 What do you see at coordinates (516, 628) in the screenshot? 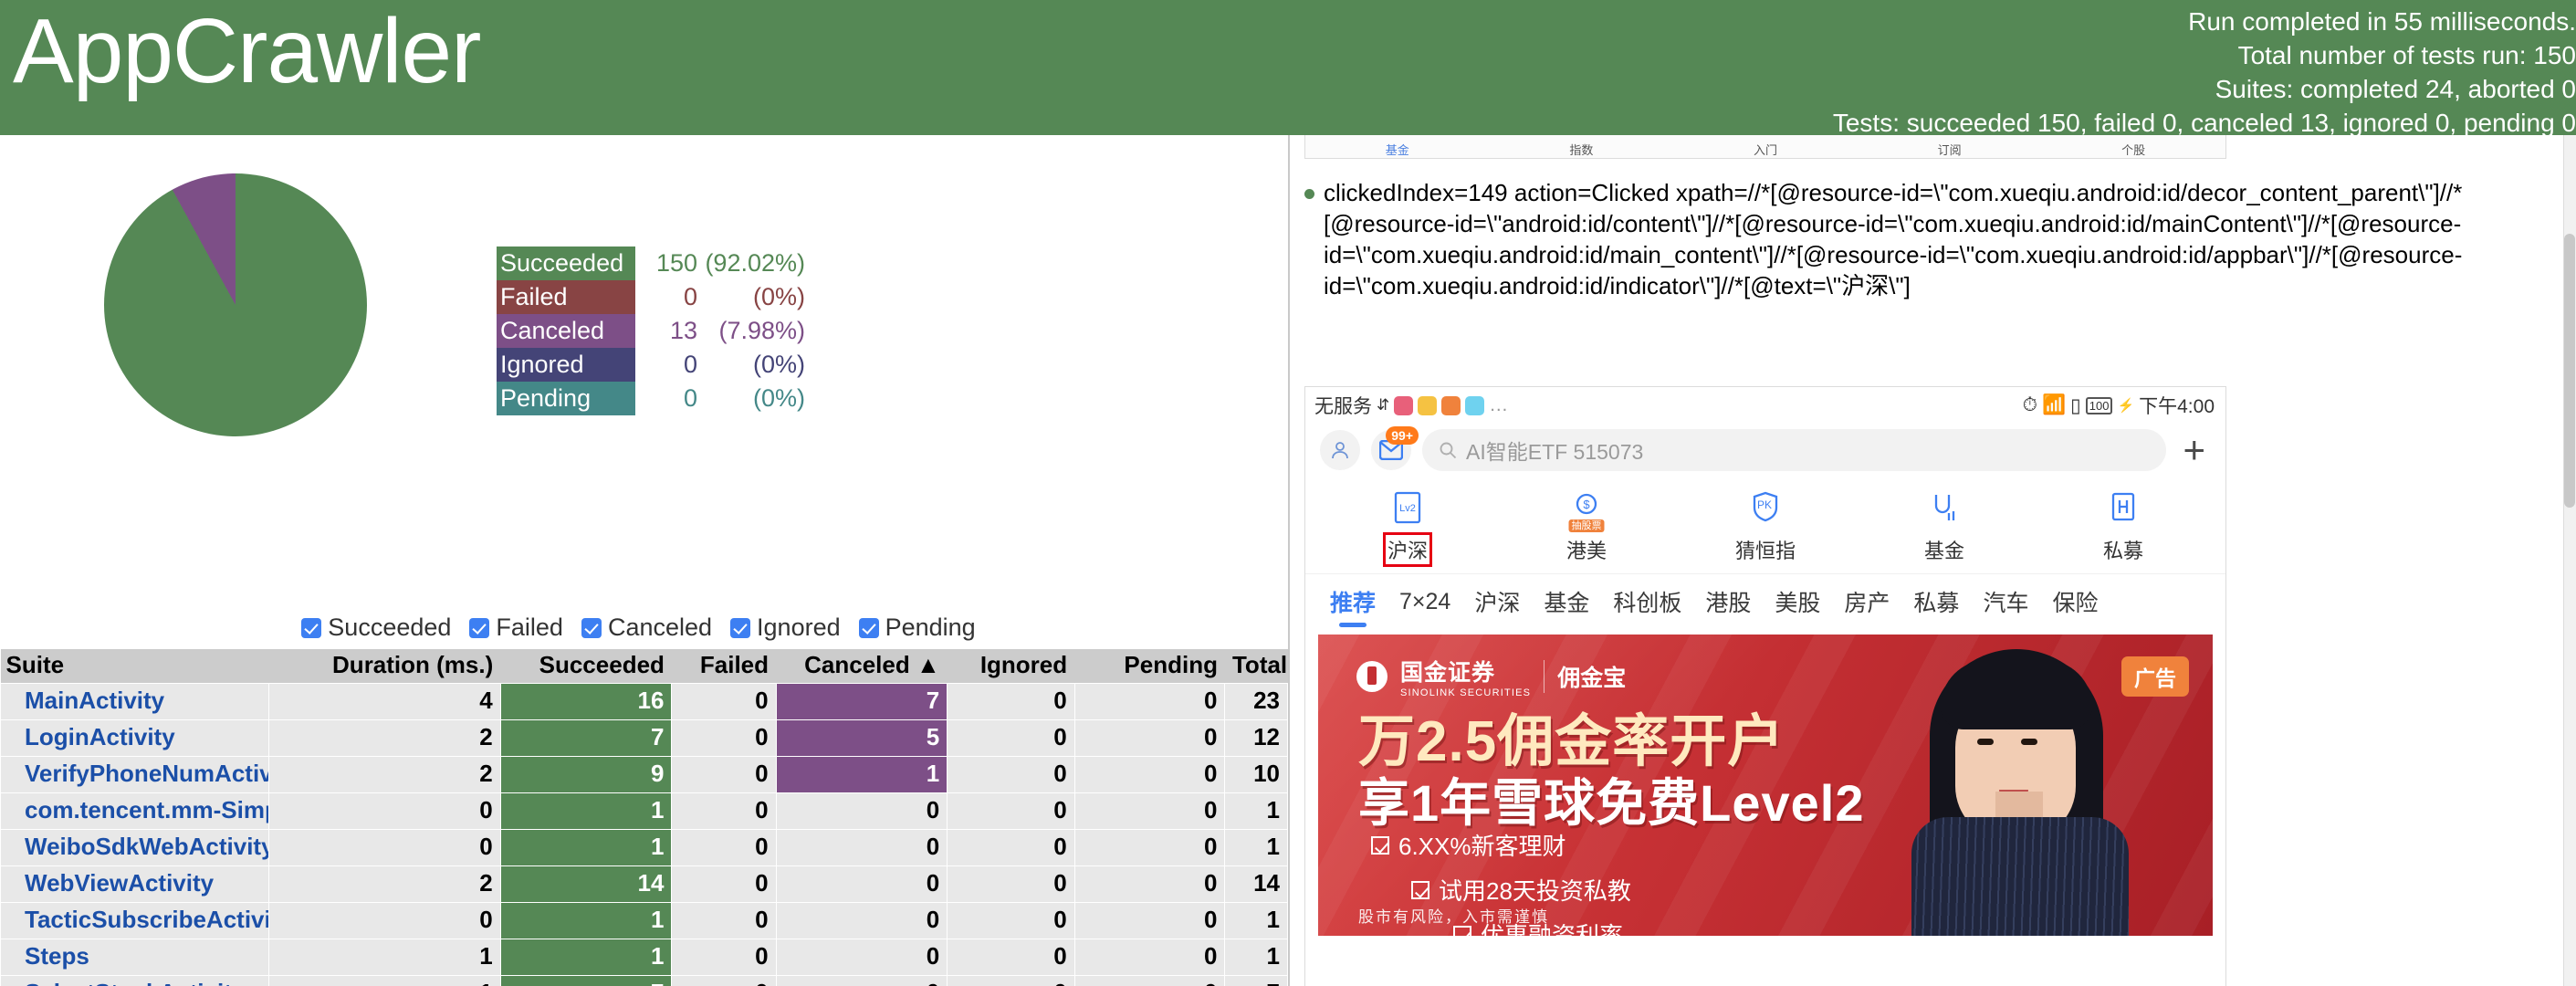
I see `filter-failed: Failed` at bounding box center [516, 628].